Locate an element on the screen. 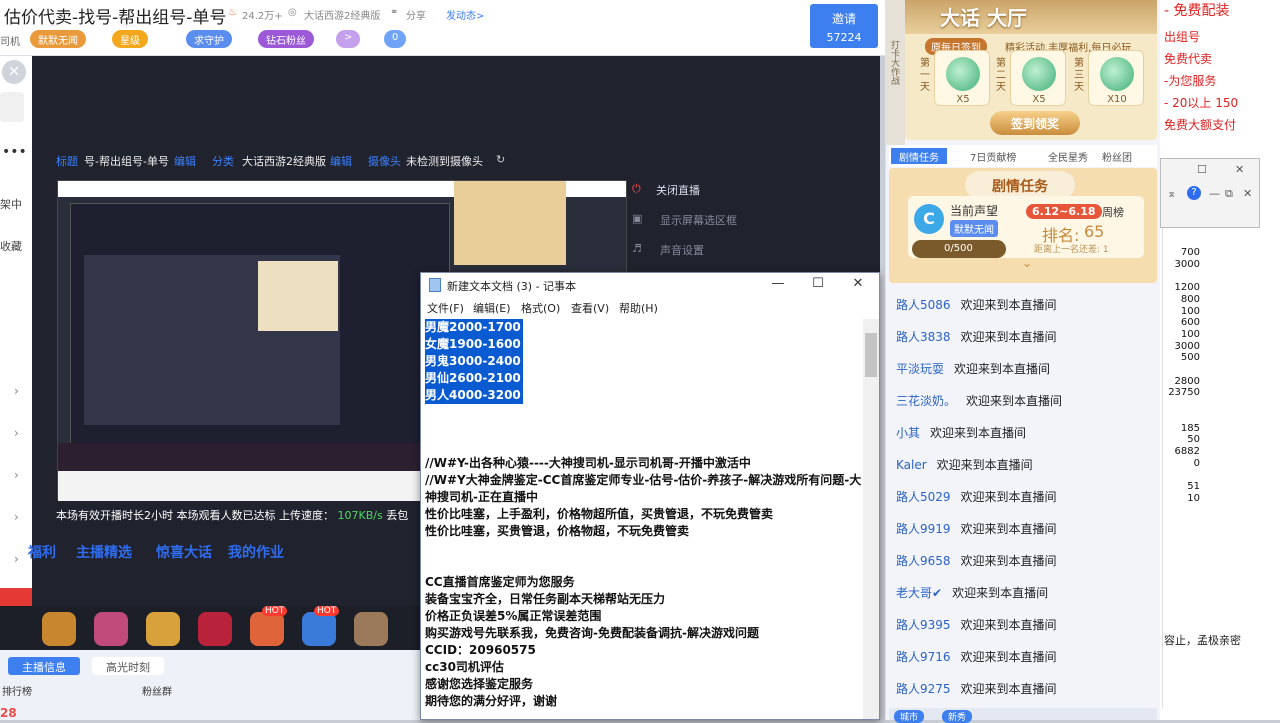 This screenshot has width=1280, height=723. notepad-titlebar: 新建文本文档 (3) - 记事本 — ☐ ✕ is located at coordinates (650, 285).